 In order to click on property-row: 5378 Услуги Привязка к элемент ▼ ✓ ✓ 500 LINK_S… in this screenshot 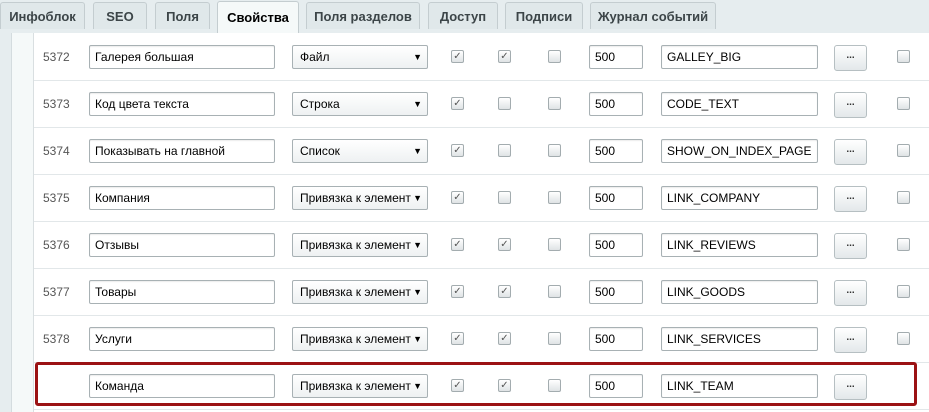, I will do `click(481, 339)`.